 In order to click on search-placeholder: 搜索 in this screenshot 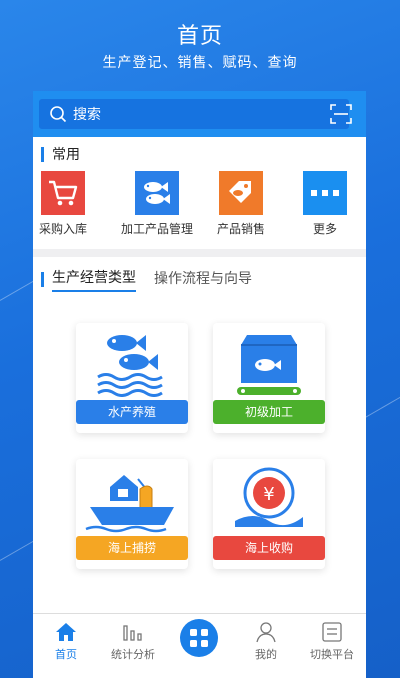, I will do `click(87, 115)`.